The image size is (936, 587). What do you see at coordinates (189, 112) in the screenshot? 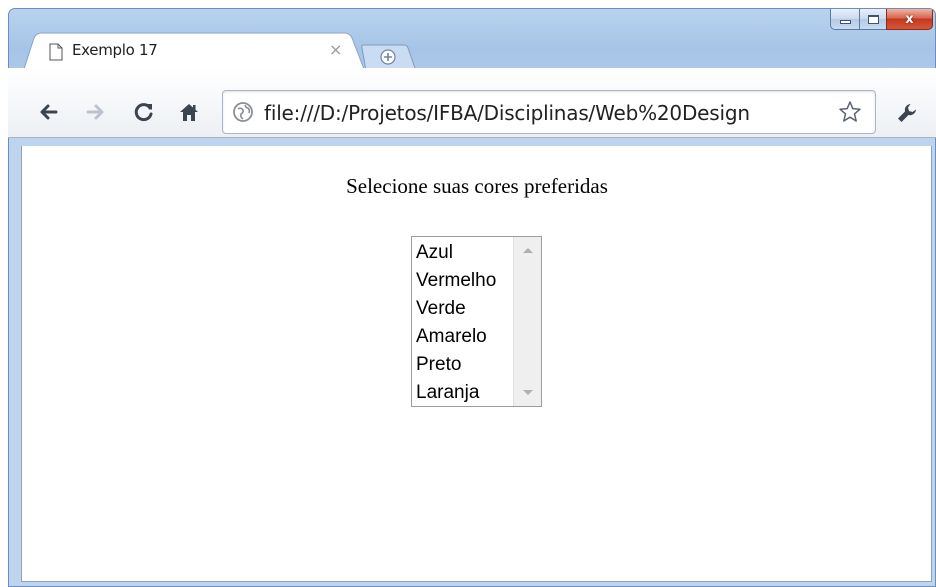
I see `home-icon` at bounding box center [189, 112].